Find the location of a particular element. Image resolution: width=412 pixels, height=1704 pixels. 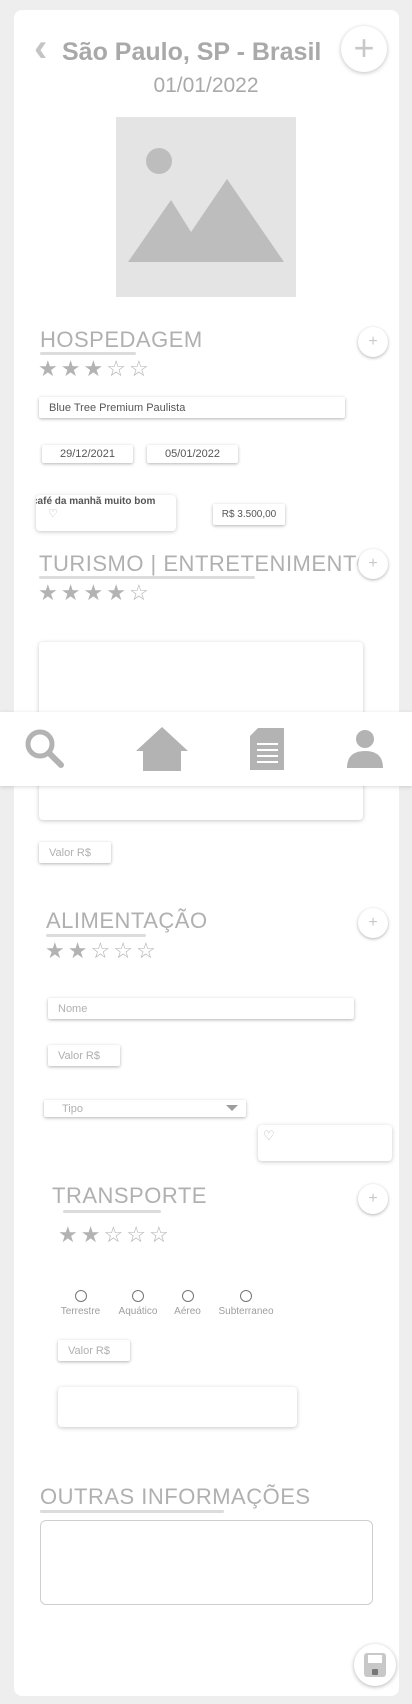

save-button is located at coordinates (375, 1665).